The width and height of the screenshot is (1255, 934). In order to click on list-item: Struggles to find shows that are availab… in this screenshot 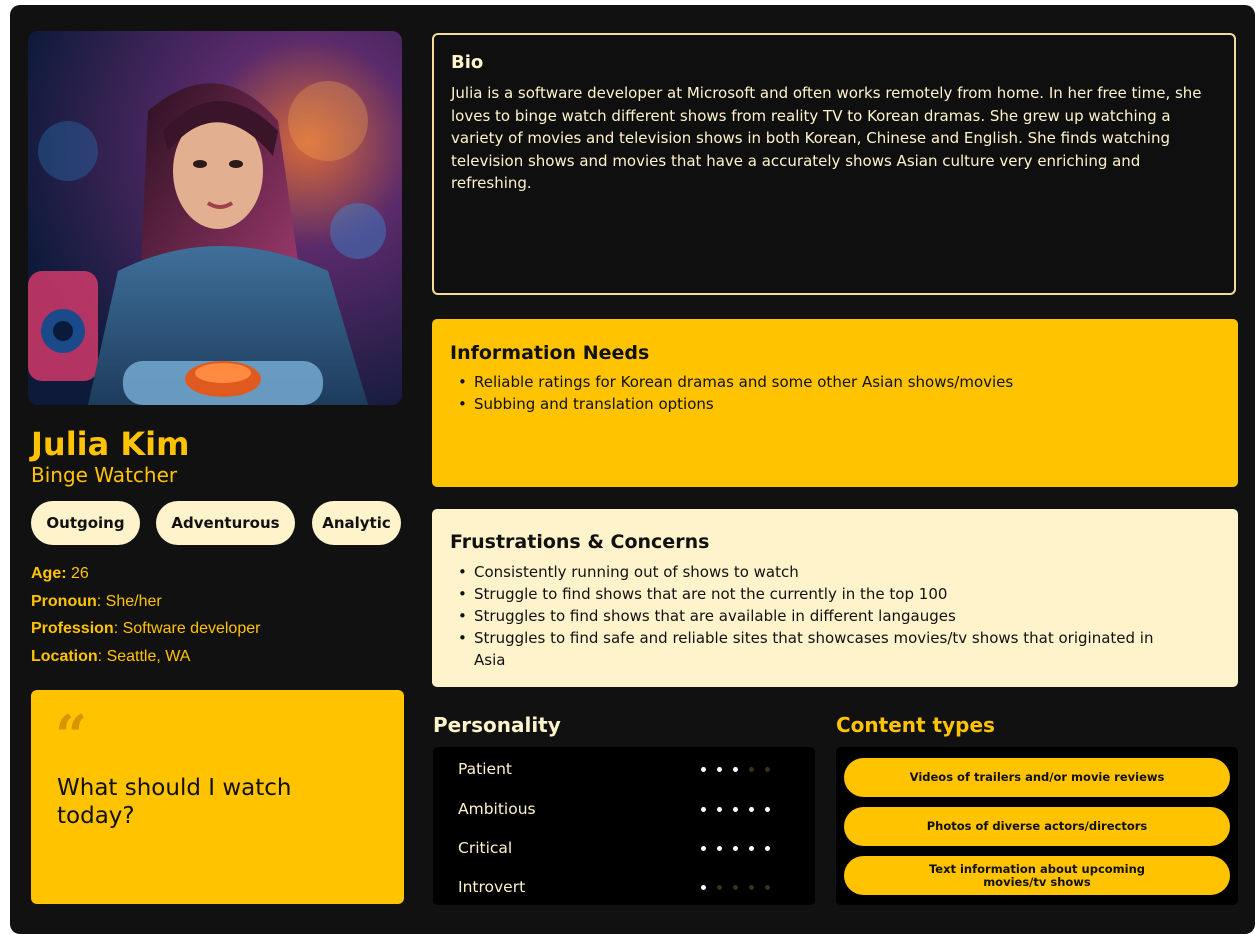, I will do `click(810, 616)`.